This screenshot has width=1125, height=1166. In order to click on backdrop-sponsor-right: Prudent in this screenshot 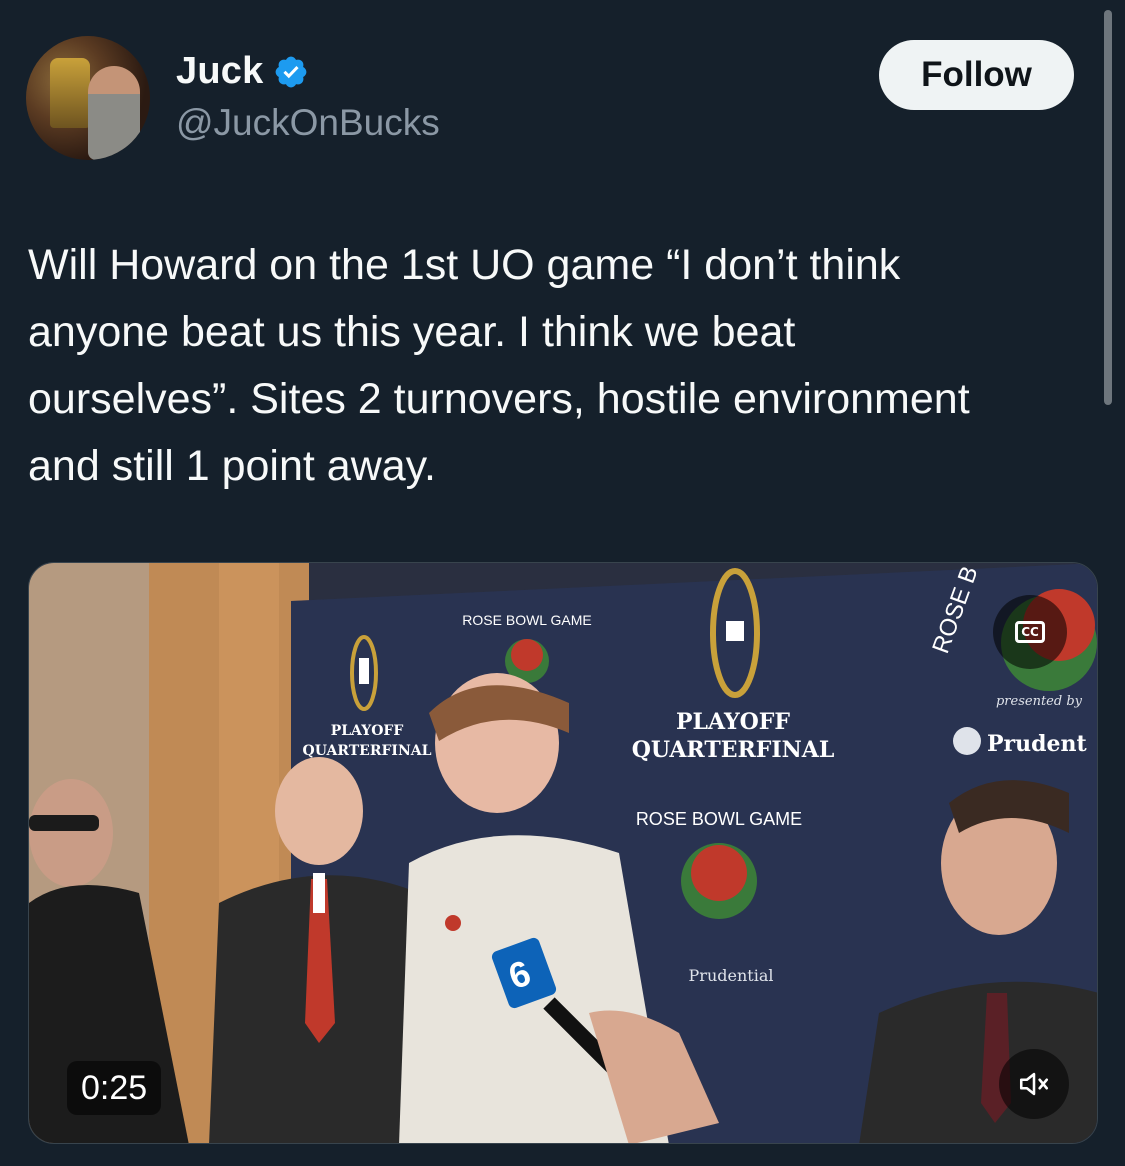, I will do `click(1037, 744)`.